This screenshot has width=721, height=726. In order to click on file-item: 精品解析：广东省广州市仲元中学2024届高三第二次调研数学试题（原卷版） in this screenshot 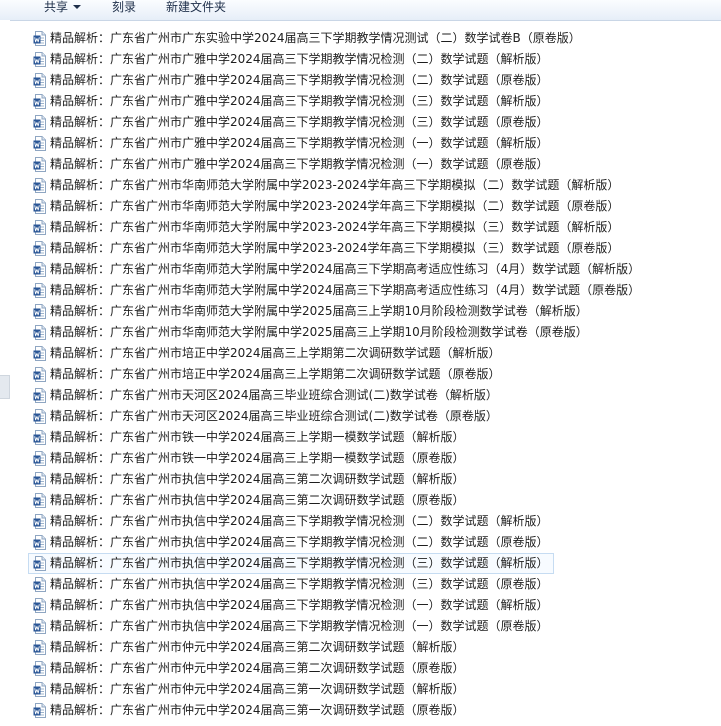, I will do `click(373, 668)`.